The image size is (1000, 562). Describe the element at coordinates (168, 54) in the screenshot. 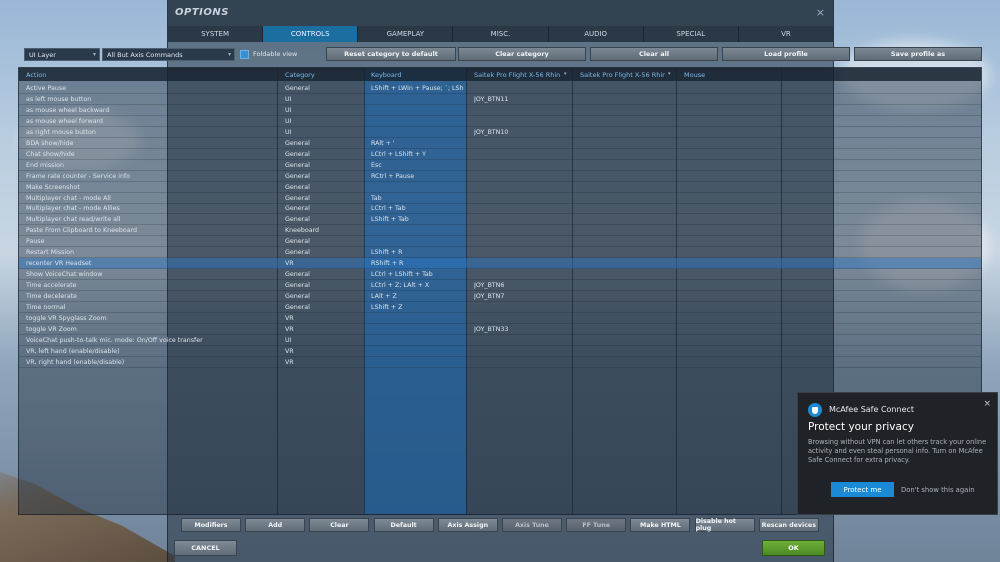

I see `filter-select: All But Axis Commands ▾` at that location.